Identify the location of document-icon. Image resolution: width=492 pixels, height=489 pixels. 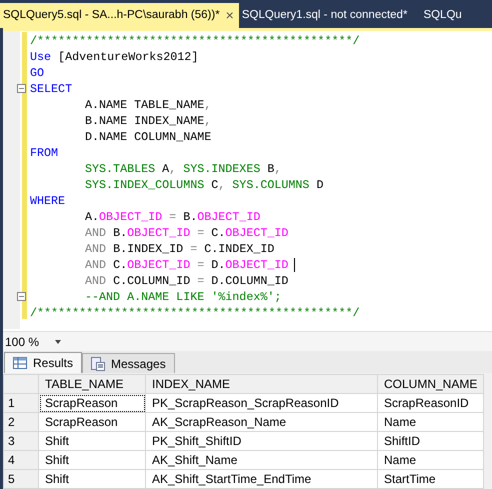
(98, 363).